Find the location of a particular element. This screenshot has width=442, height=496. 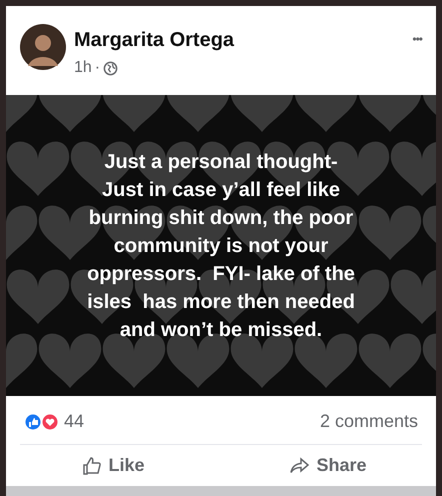

comment-count: 2 comments is located at coordinates (369, 421).